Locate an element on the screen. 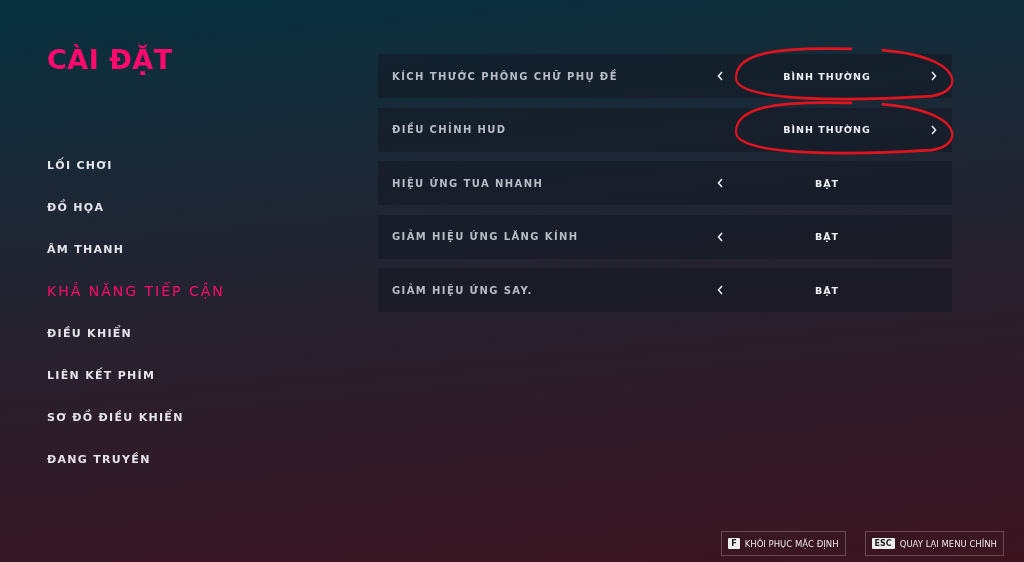 The width and height of the screenshot is (1024, 562). menu-item: ĐIỀU KHIỂN is located at coordinates (90, 333).